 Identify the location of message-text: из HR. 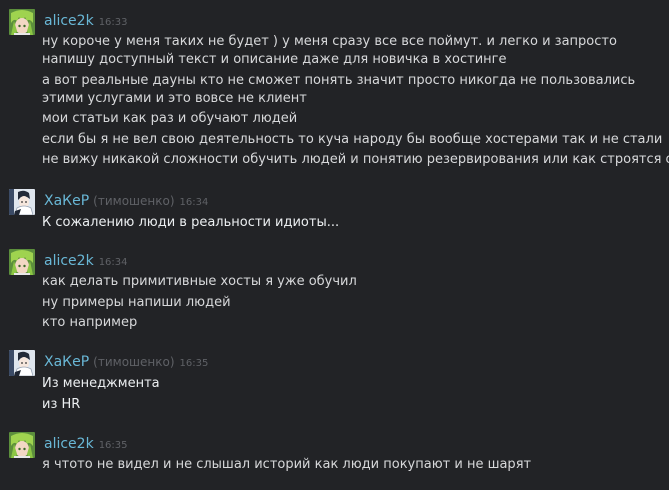
(61, 404).